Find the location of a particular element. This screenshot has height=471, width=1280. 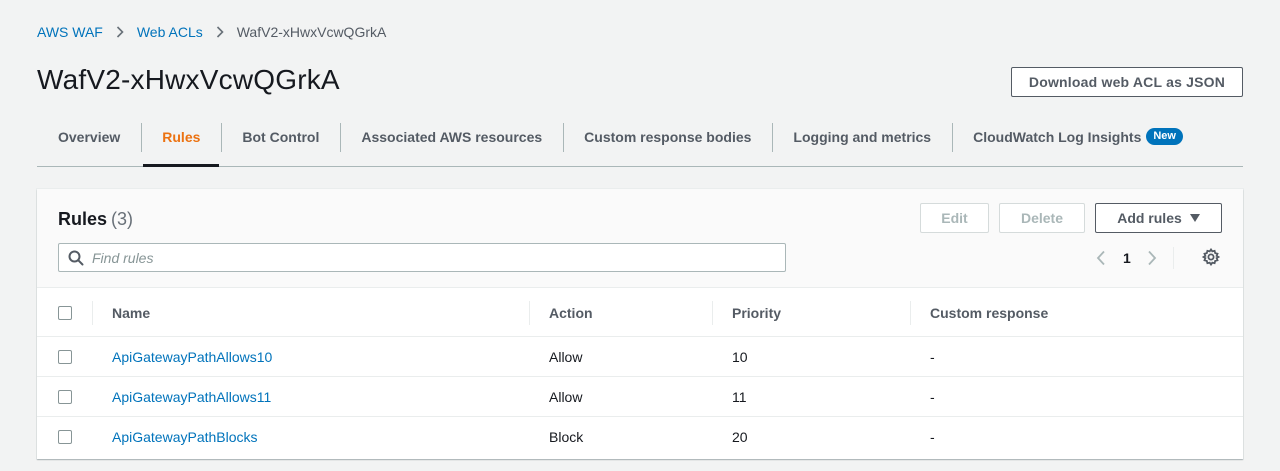

tab-label: Rules is located at coordinates (181, 136).